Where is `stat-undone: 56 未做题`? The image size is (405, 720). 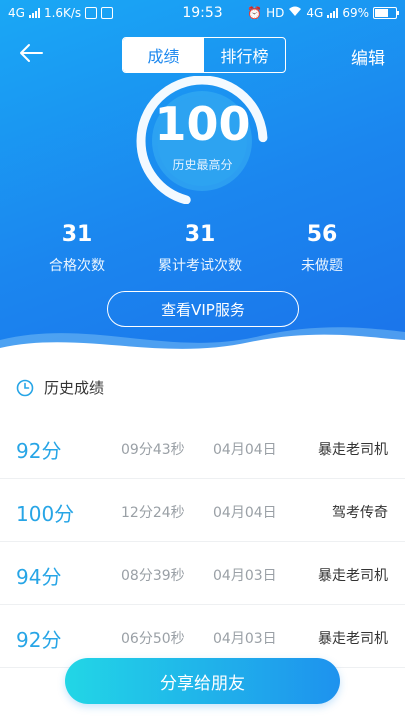
stat-undone: 56 未做题 is located at coordinates (322, 248).